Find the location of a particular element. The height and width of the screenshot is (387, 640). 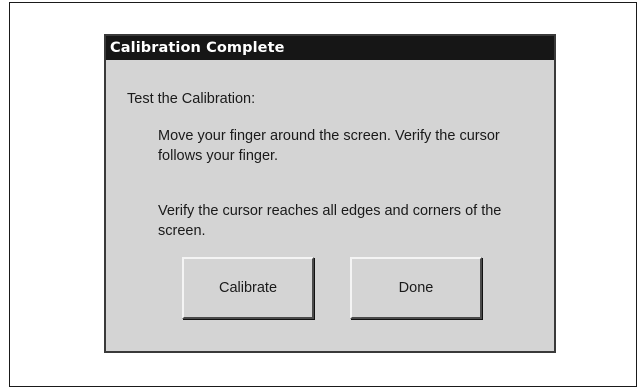

calibrate-button-label: Calibrate is located at coordinates (248, 288).